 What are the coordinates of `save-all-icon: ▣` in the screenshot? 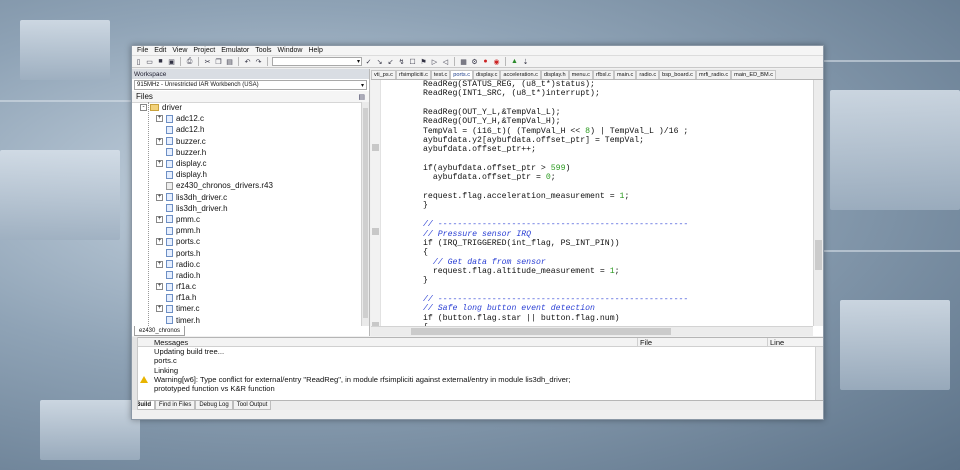 It's located at (171, 61).